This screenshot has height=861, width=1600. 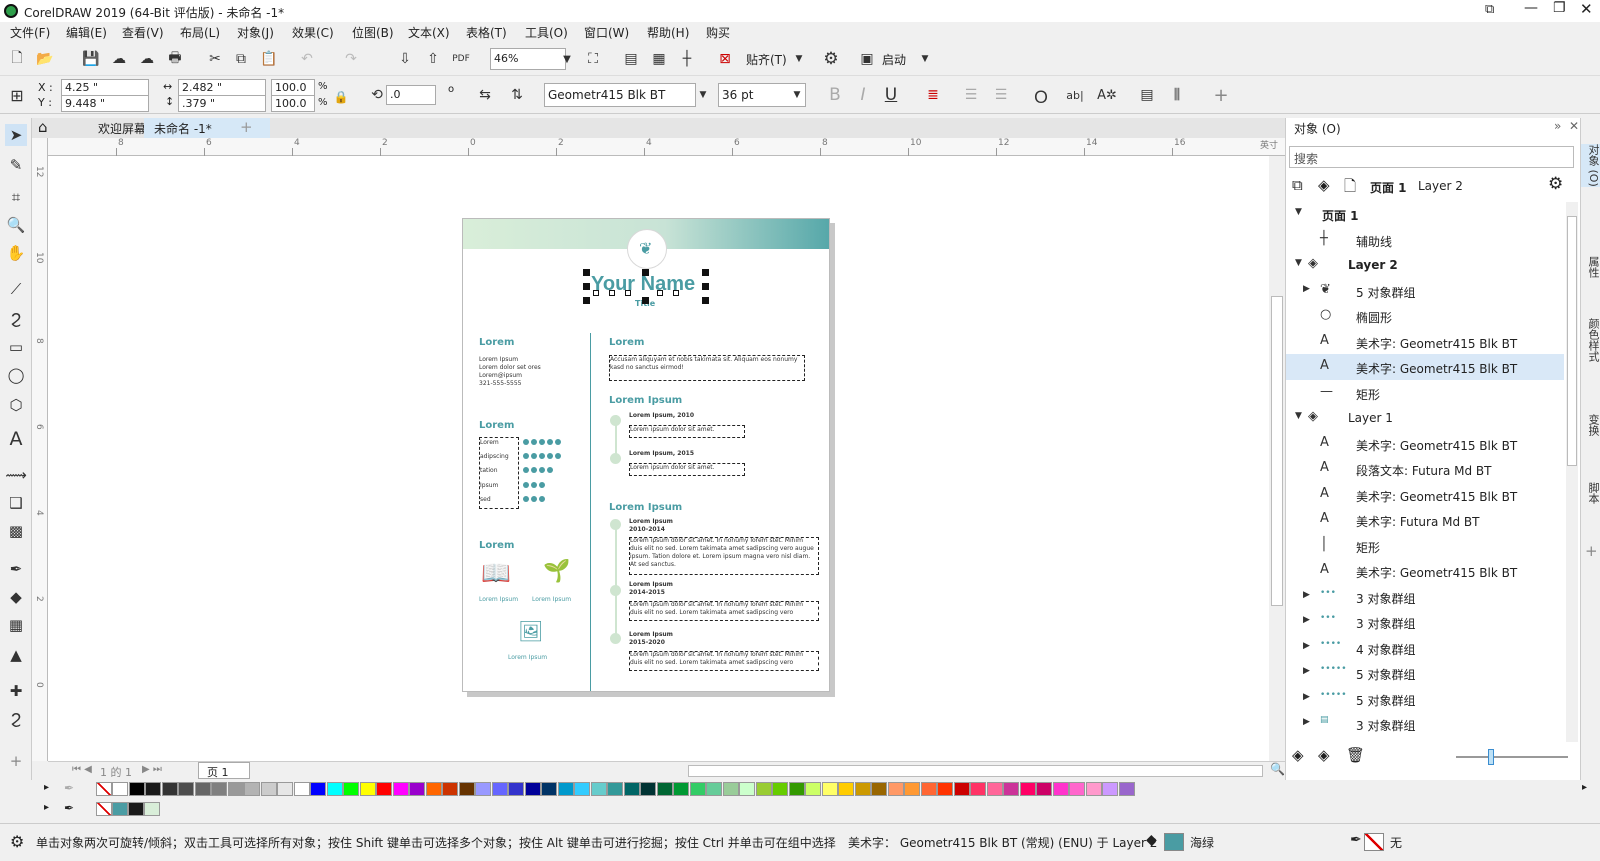 I want to click on education-heading: Lorem Ipsum, 2015, so click(x=661, y=454).